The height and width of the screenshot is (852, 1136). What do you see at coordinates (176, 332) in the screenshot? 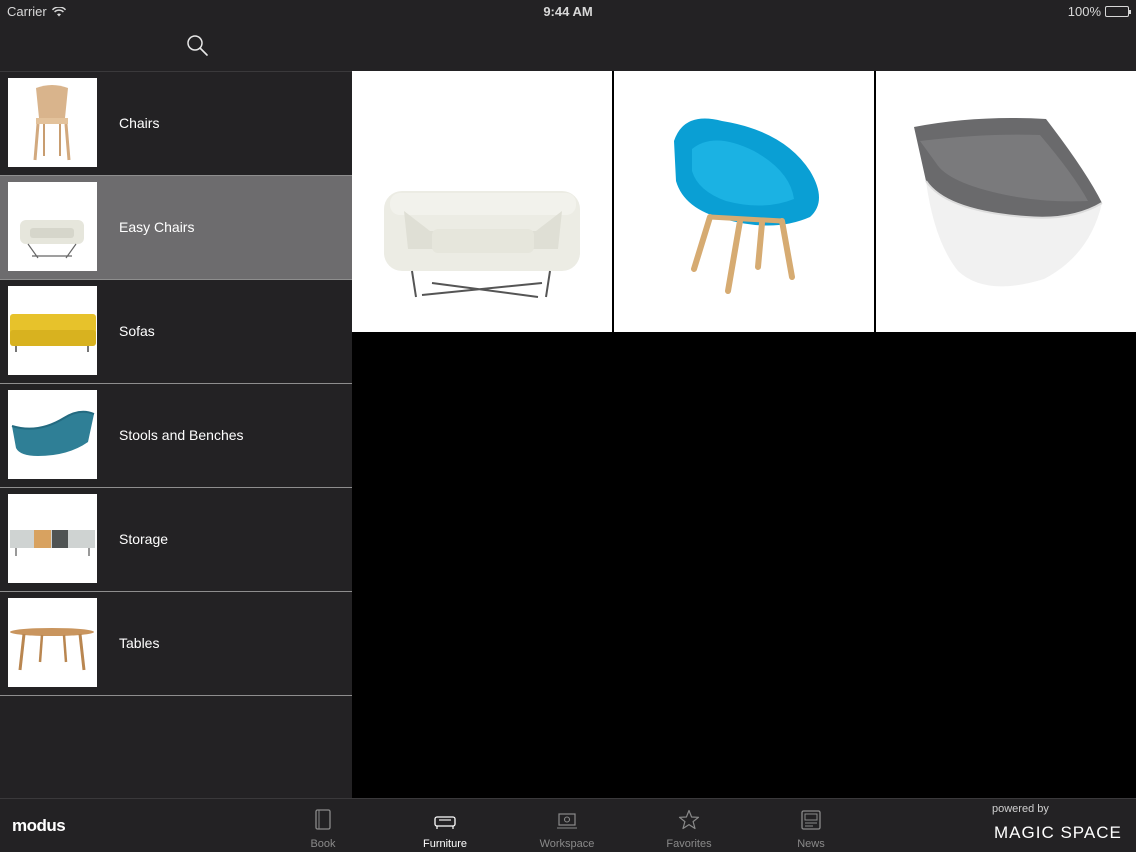
I see `category-item-sofas: Sofas` at bounding box center [176, 332].